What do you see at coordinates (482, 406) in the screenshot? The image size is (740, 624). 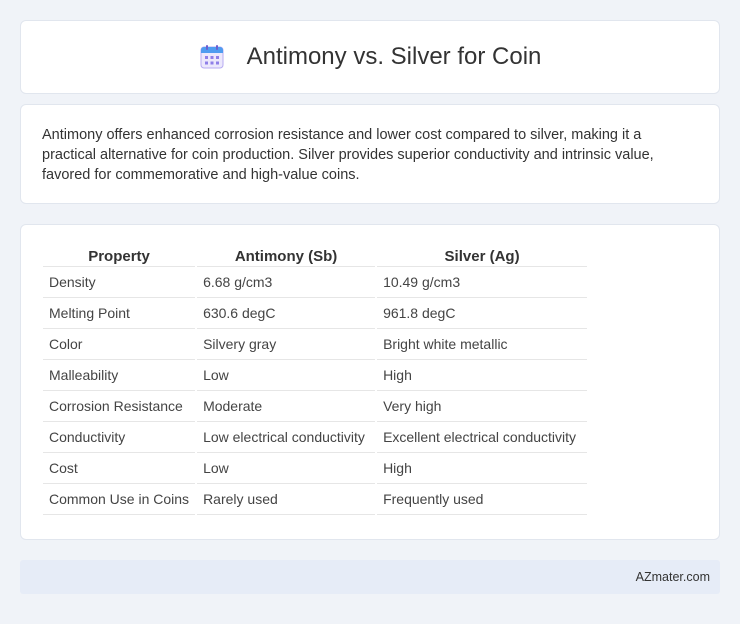 I see `cell-silver: Very high` at bounding box center [482, 406].